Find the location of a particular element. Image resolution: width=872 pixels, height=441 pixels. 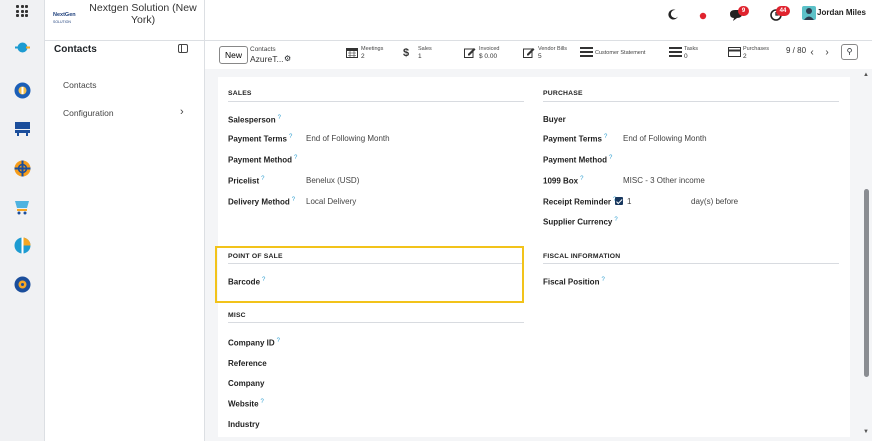

credit-card-icon is located at coordinates (734, 53).